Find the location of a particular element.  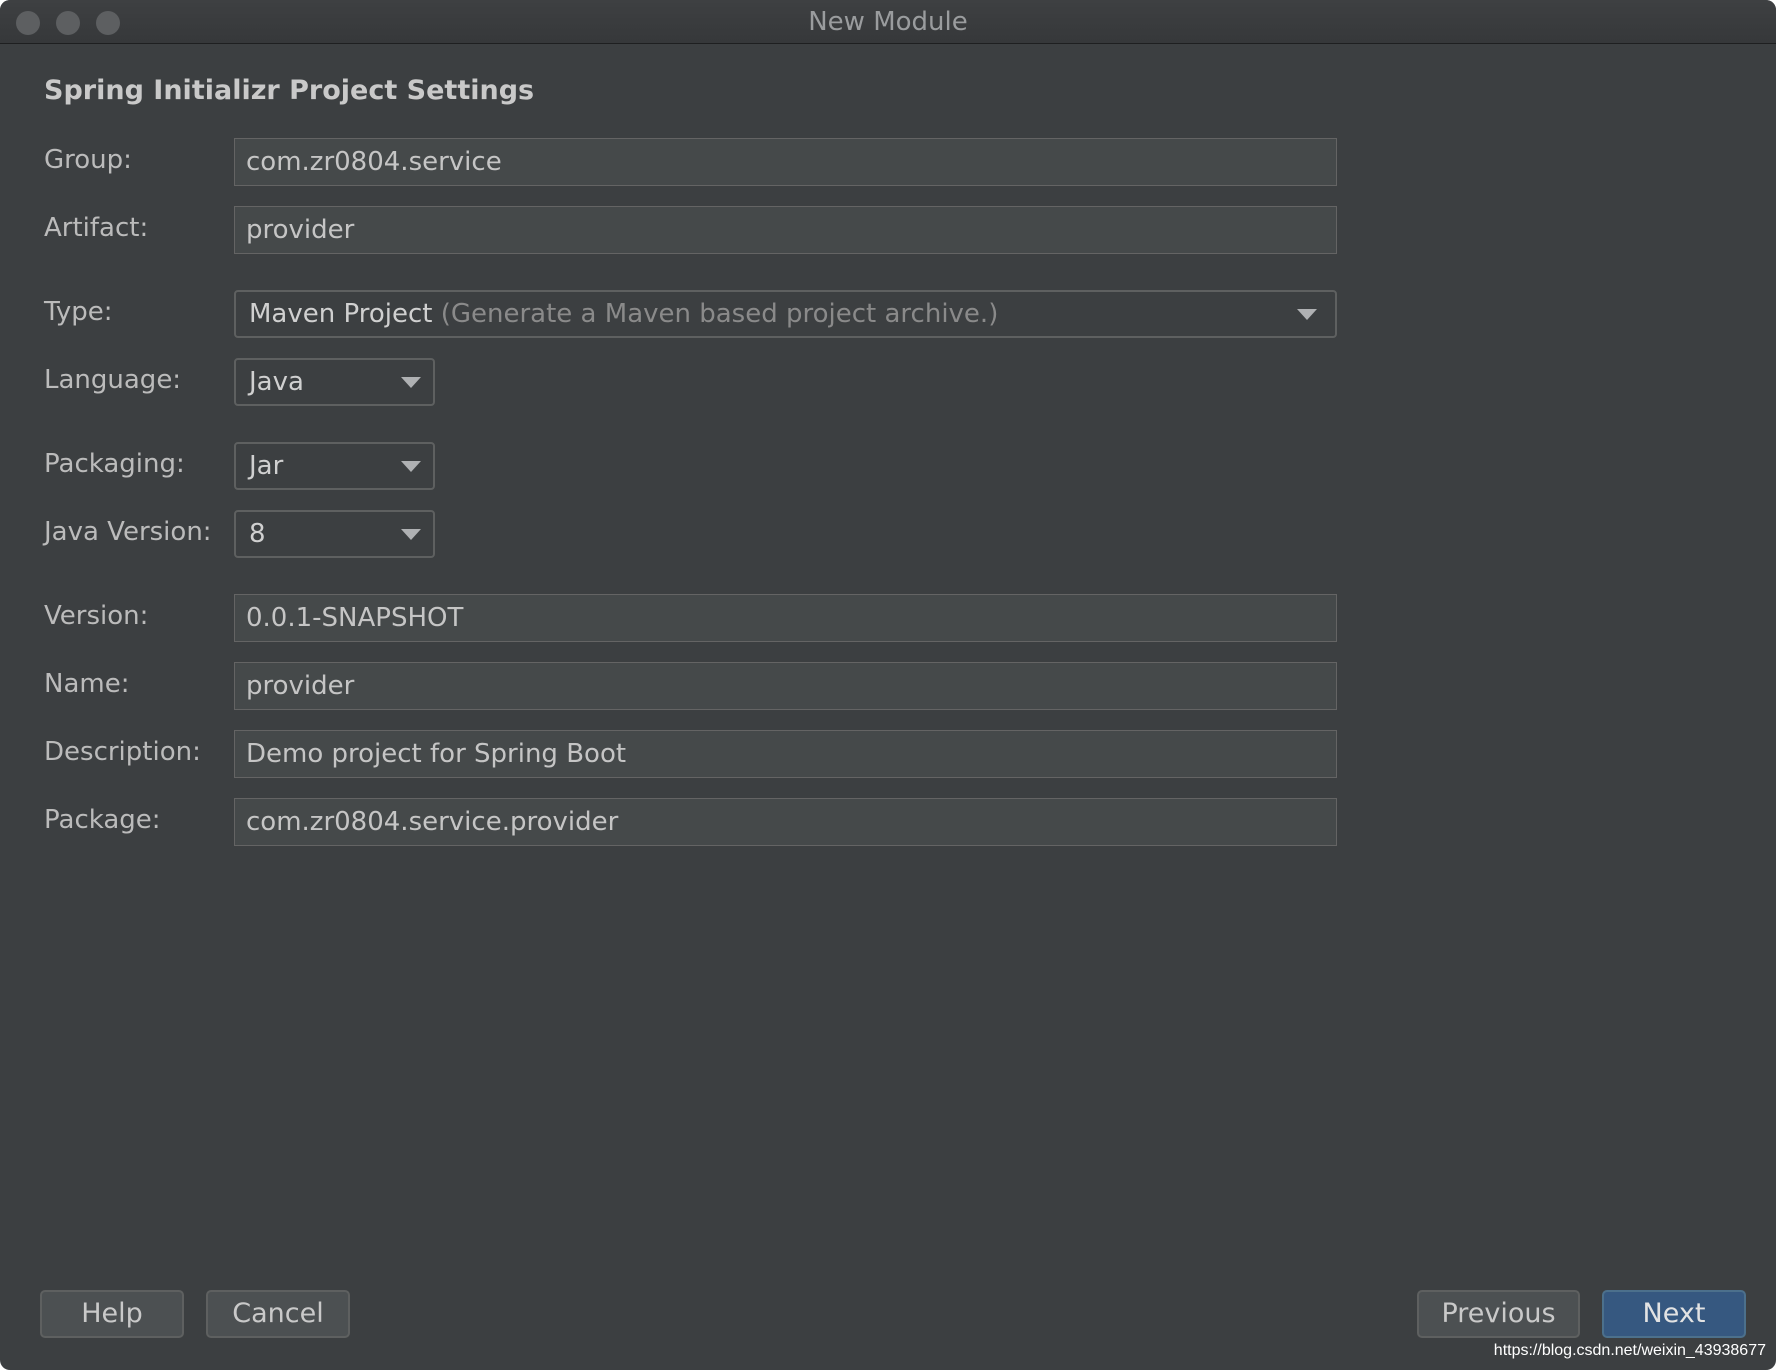

help-button: Help is located at coordinates (112, 1314).